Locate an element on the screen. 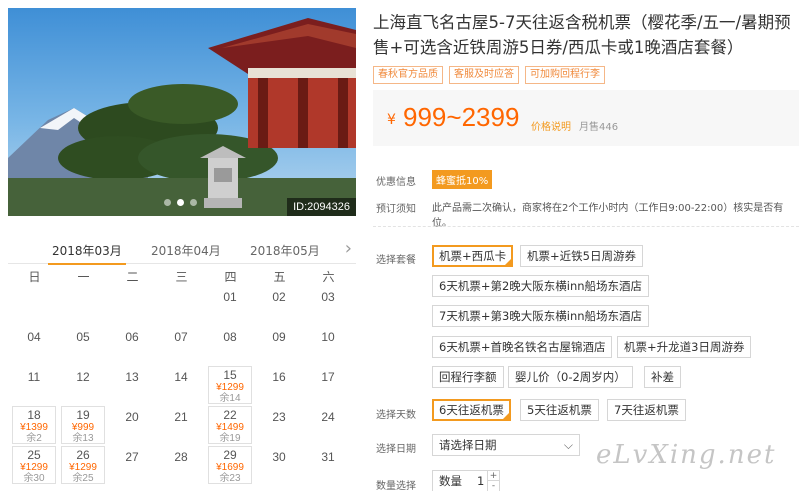  quantity-value: 1 is located at coordinates (480, 481).